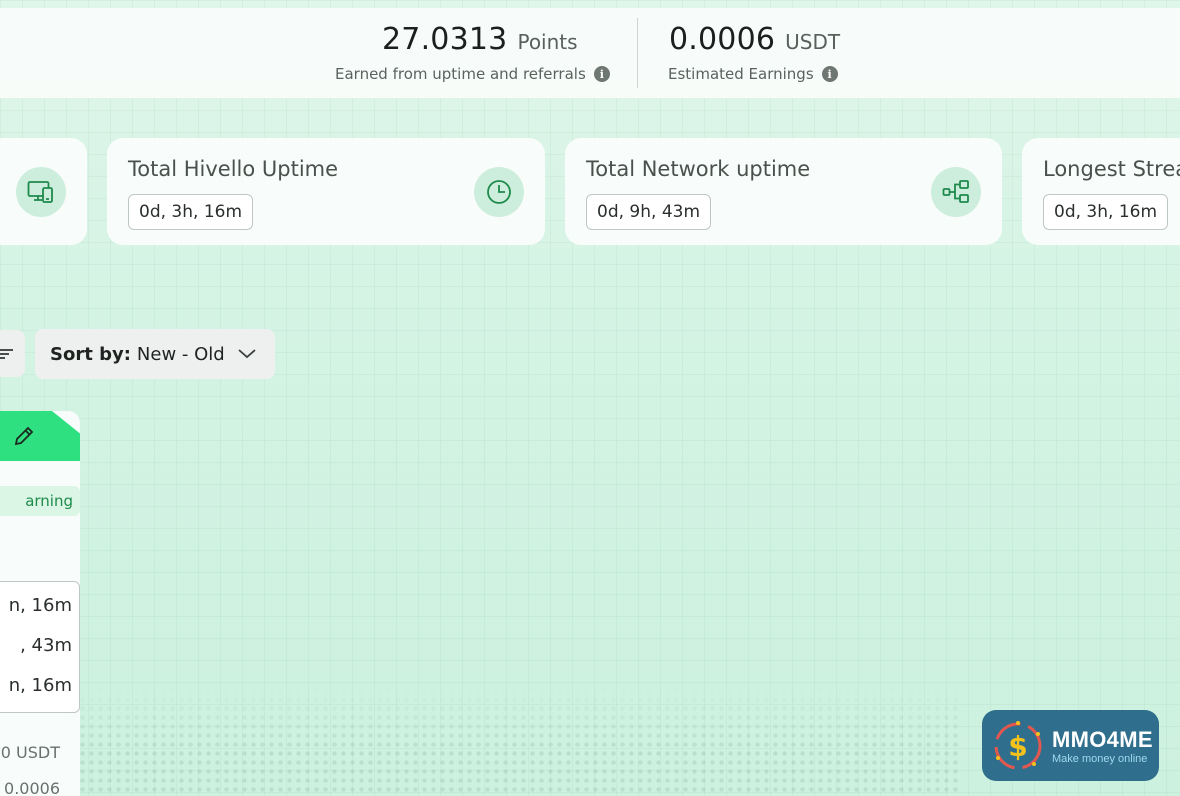 The image size is (1180, 796). What do you see at coordinates (741, 74) in the screenshot?
I see `earnings-caption: Estimated Earnings` at bounding box center [741, 74].